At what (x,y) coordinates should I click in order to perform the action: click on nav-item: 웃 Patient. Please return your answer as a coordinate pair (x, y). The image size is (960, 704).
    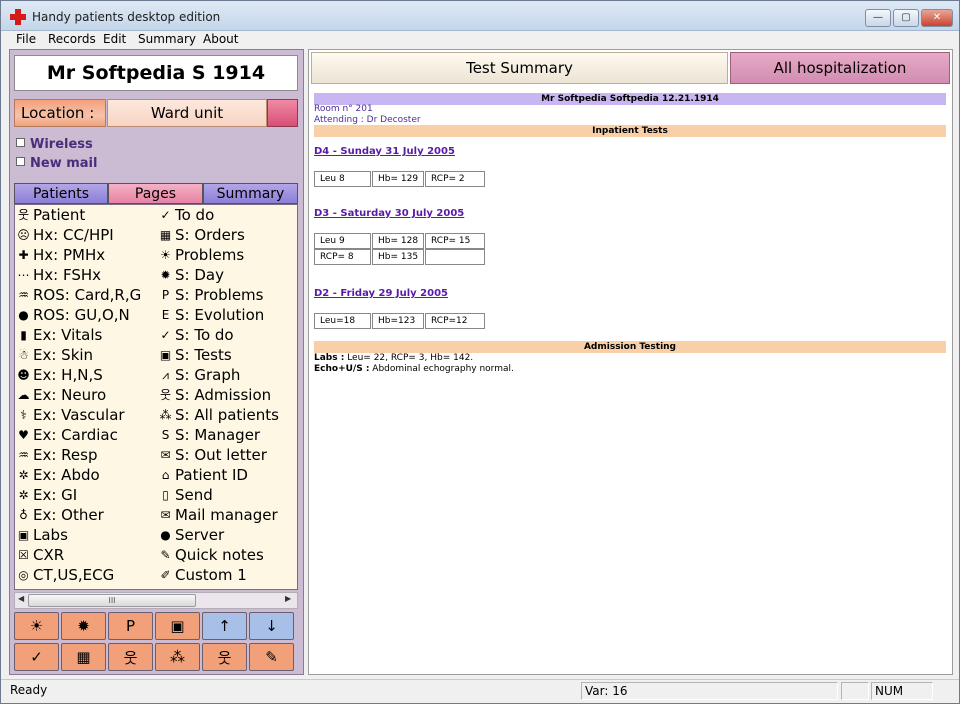
    Looking at the image, I should click on (50, 215).